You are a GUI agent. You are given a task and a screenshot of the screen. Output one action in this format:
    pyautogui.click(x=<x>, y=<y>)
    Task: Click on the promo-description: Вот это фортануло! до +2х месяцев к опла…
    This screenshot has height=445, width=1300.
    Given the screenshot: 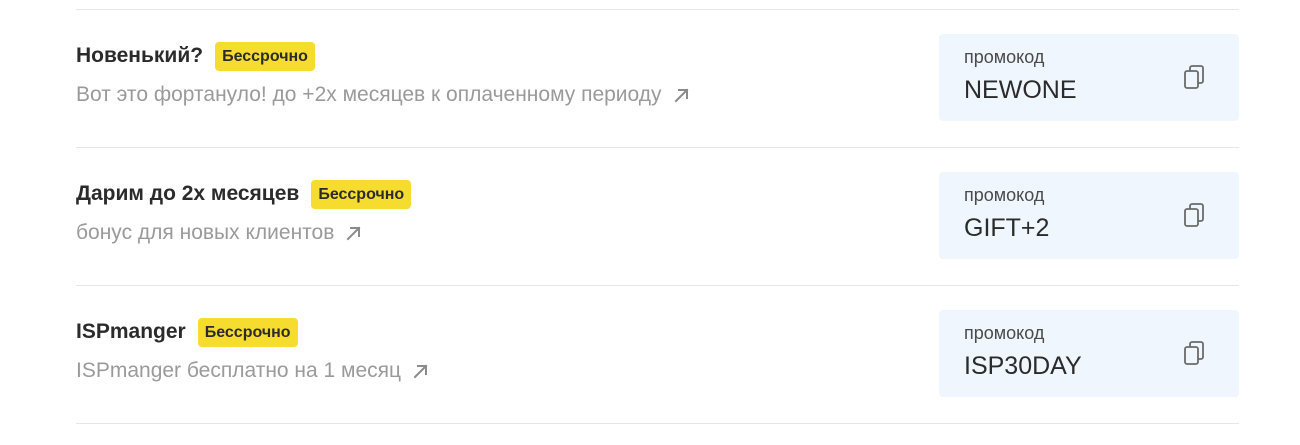 What is the action you would take?
    pyautogui.click(x=369, y=95)
    